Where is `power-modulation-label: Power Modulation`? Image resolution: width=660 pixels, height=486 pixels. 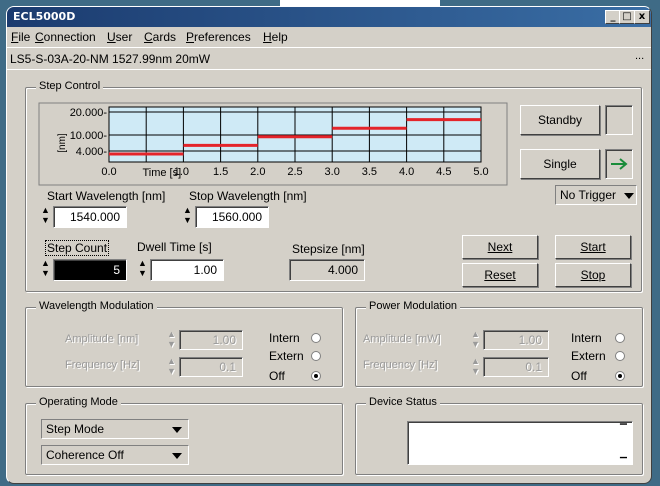 power-modulation-label: Power Modulation is located at coordinates (413, 306).